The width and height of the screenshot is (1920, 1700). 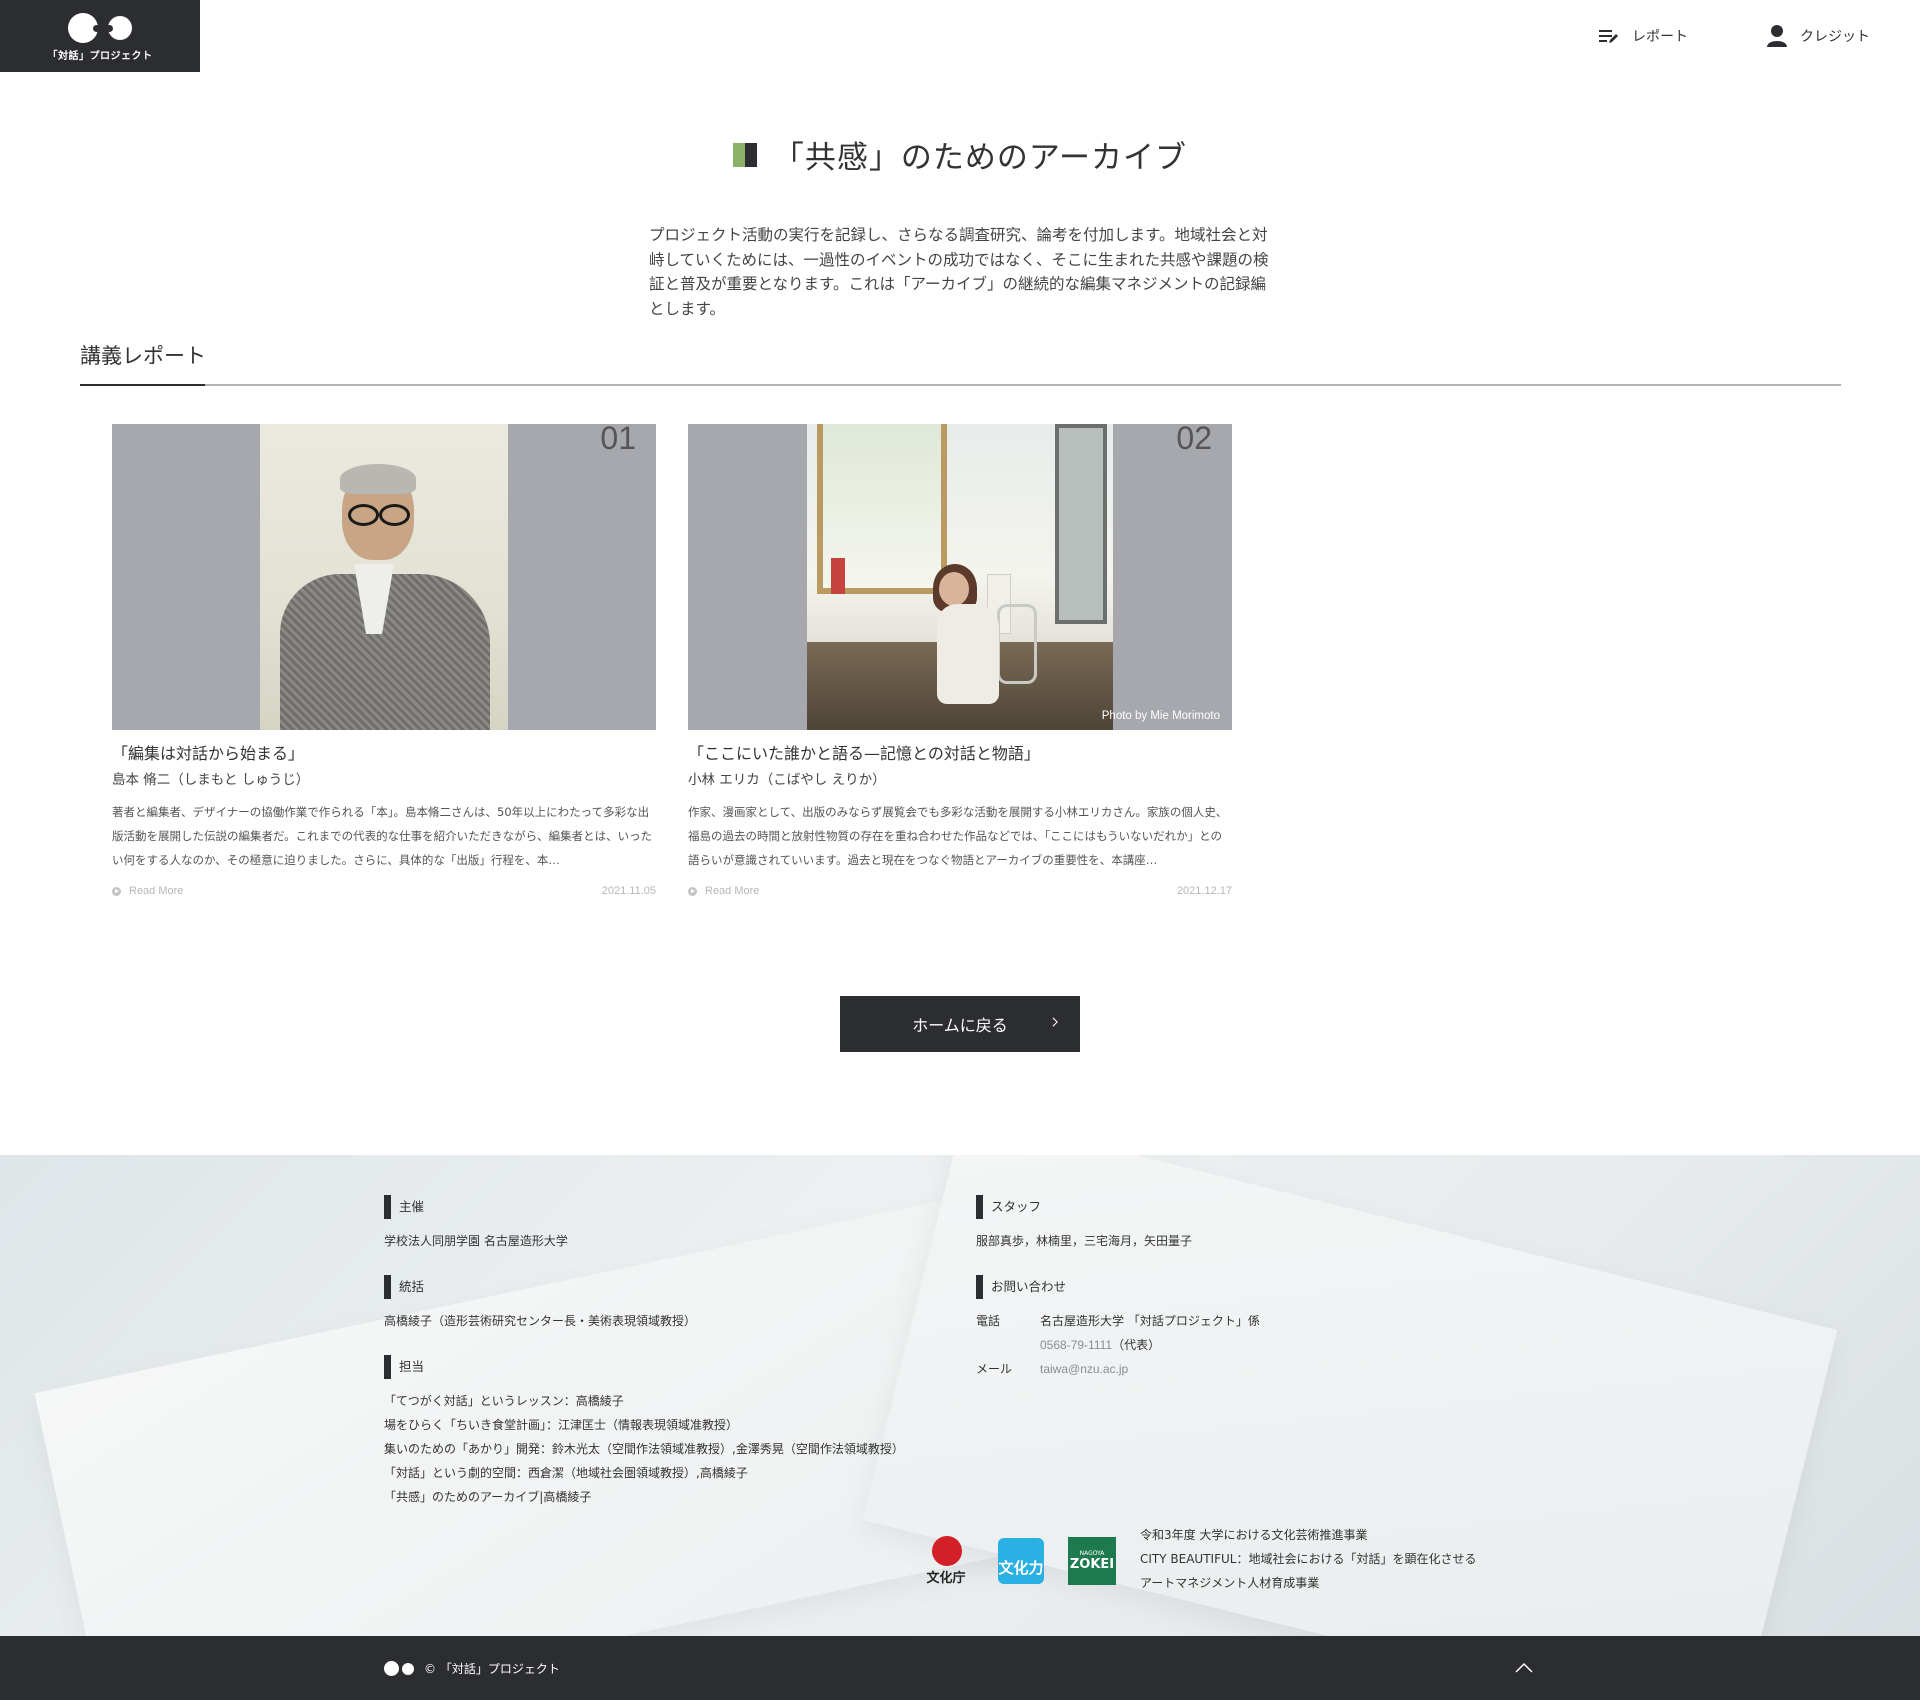 I want to click on nagoya-logo-main: ZOKEI, so click(x=1092, y=1564).